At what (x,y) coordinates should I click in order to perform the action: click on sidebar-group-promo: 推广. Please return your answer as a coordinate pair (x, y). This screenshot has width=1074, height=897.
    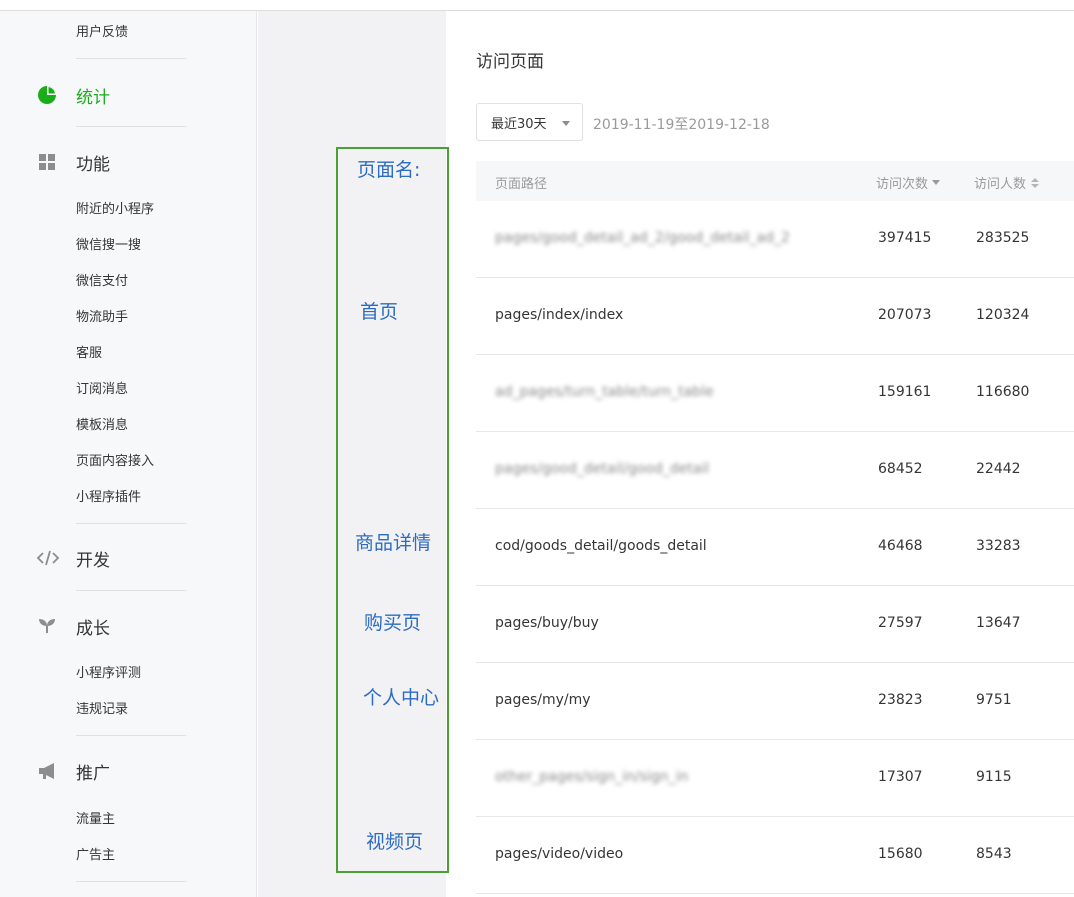
    Looking at the image, I should click on (73, 771).